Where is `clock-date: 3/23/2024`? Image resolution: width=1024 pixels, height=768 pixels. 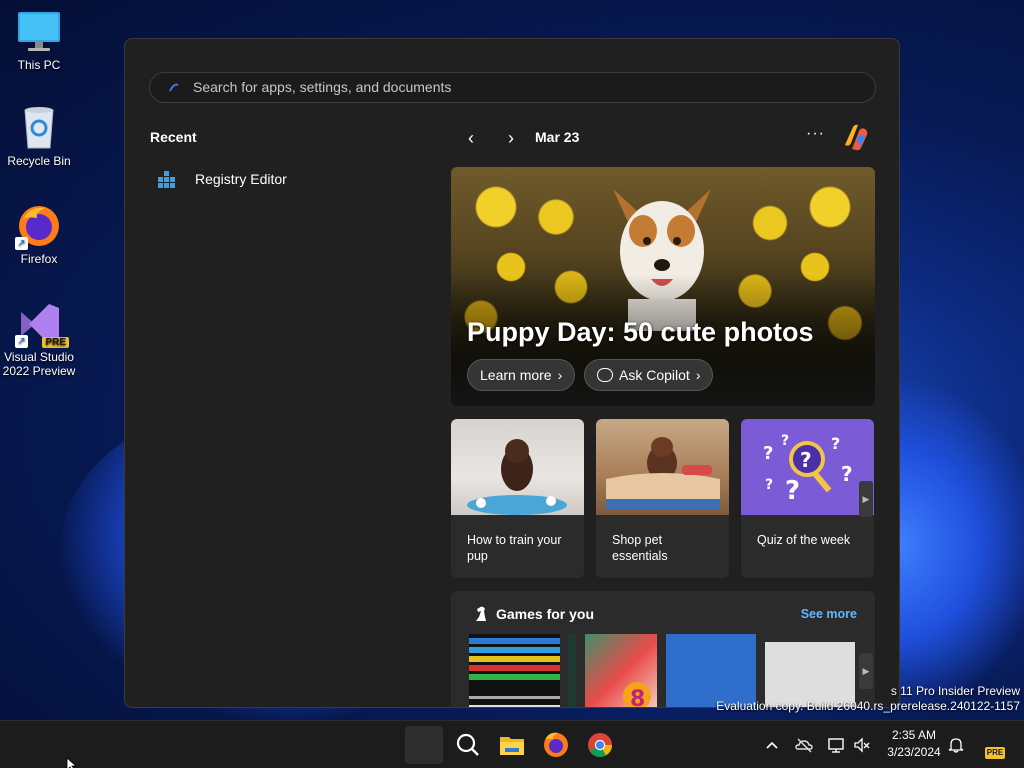
clock-date: 3/23/2024 is located at coordinates (914, 752).